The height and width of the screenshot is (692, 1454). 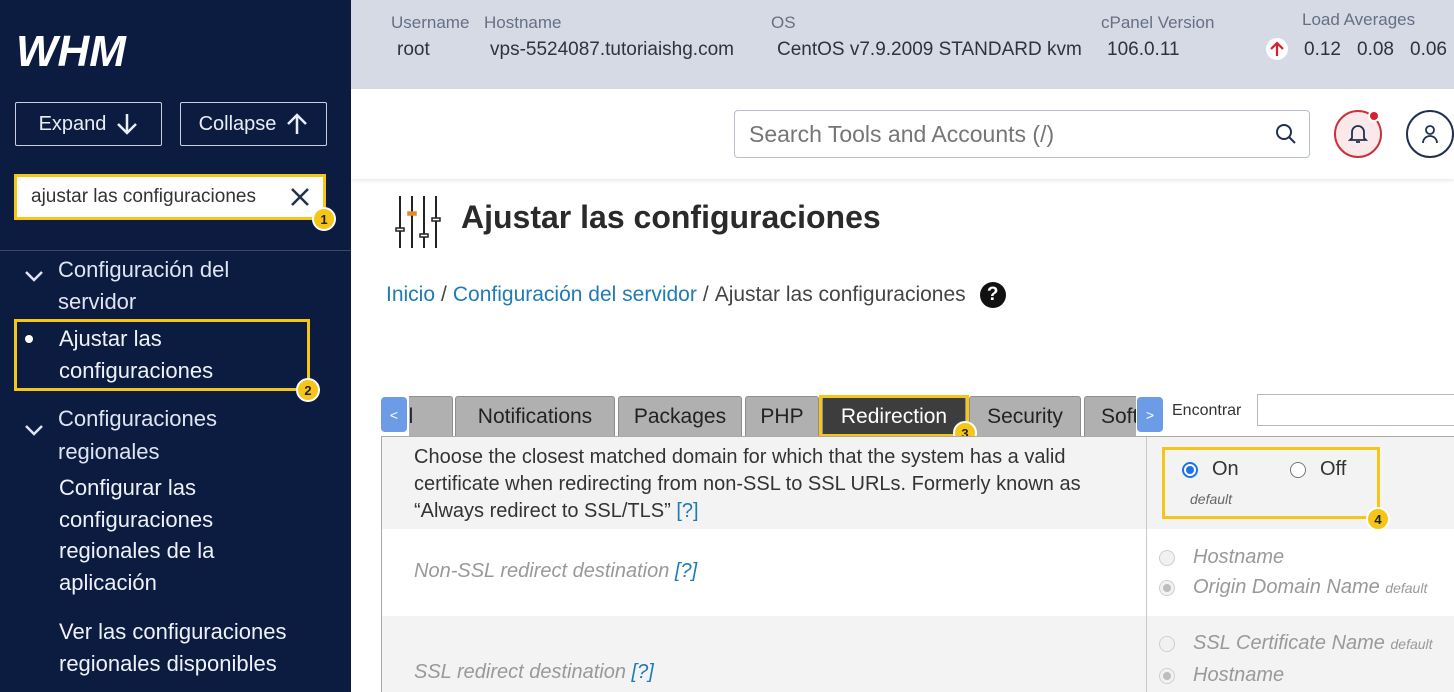 I want to click on radio-ssl-hostname-disabled: Hostname, so click(x=1221, y=675).